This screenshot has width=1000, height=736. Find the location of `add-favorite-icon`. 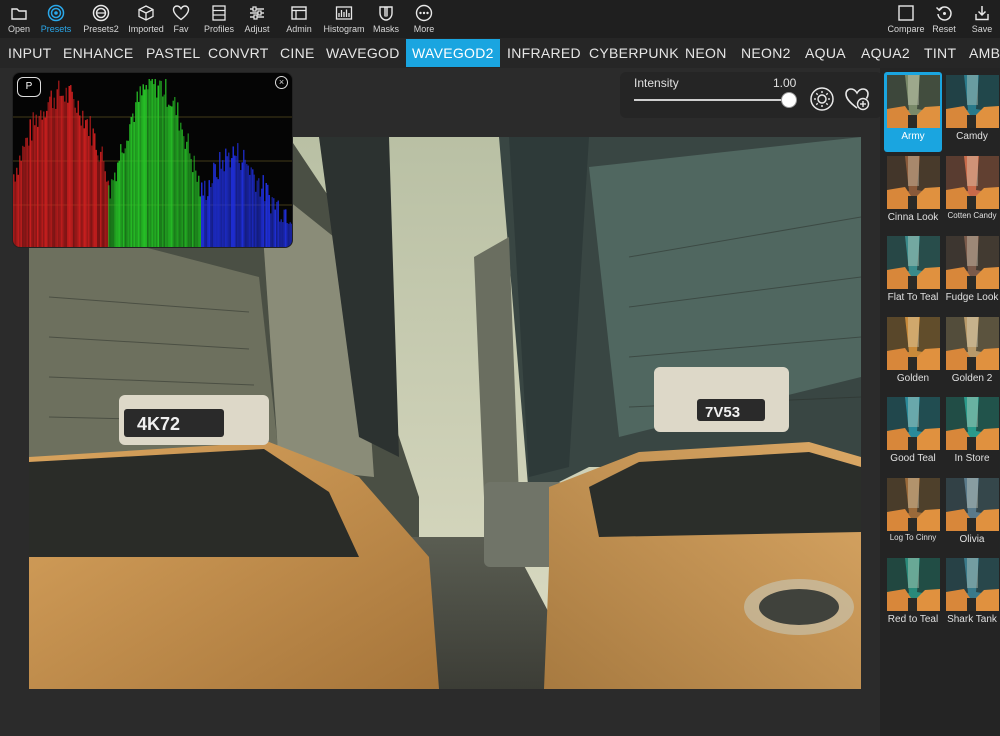

add-favorite-icon is located at coordinates (857, 99).